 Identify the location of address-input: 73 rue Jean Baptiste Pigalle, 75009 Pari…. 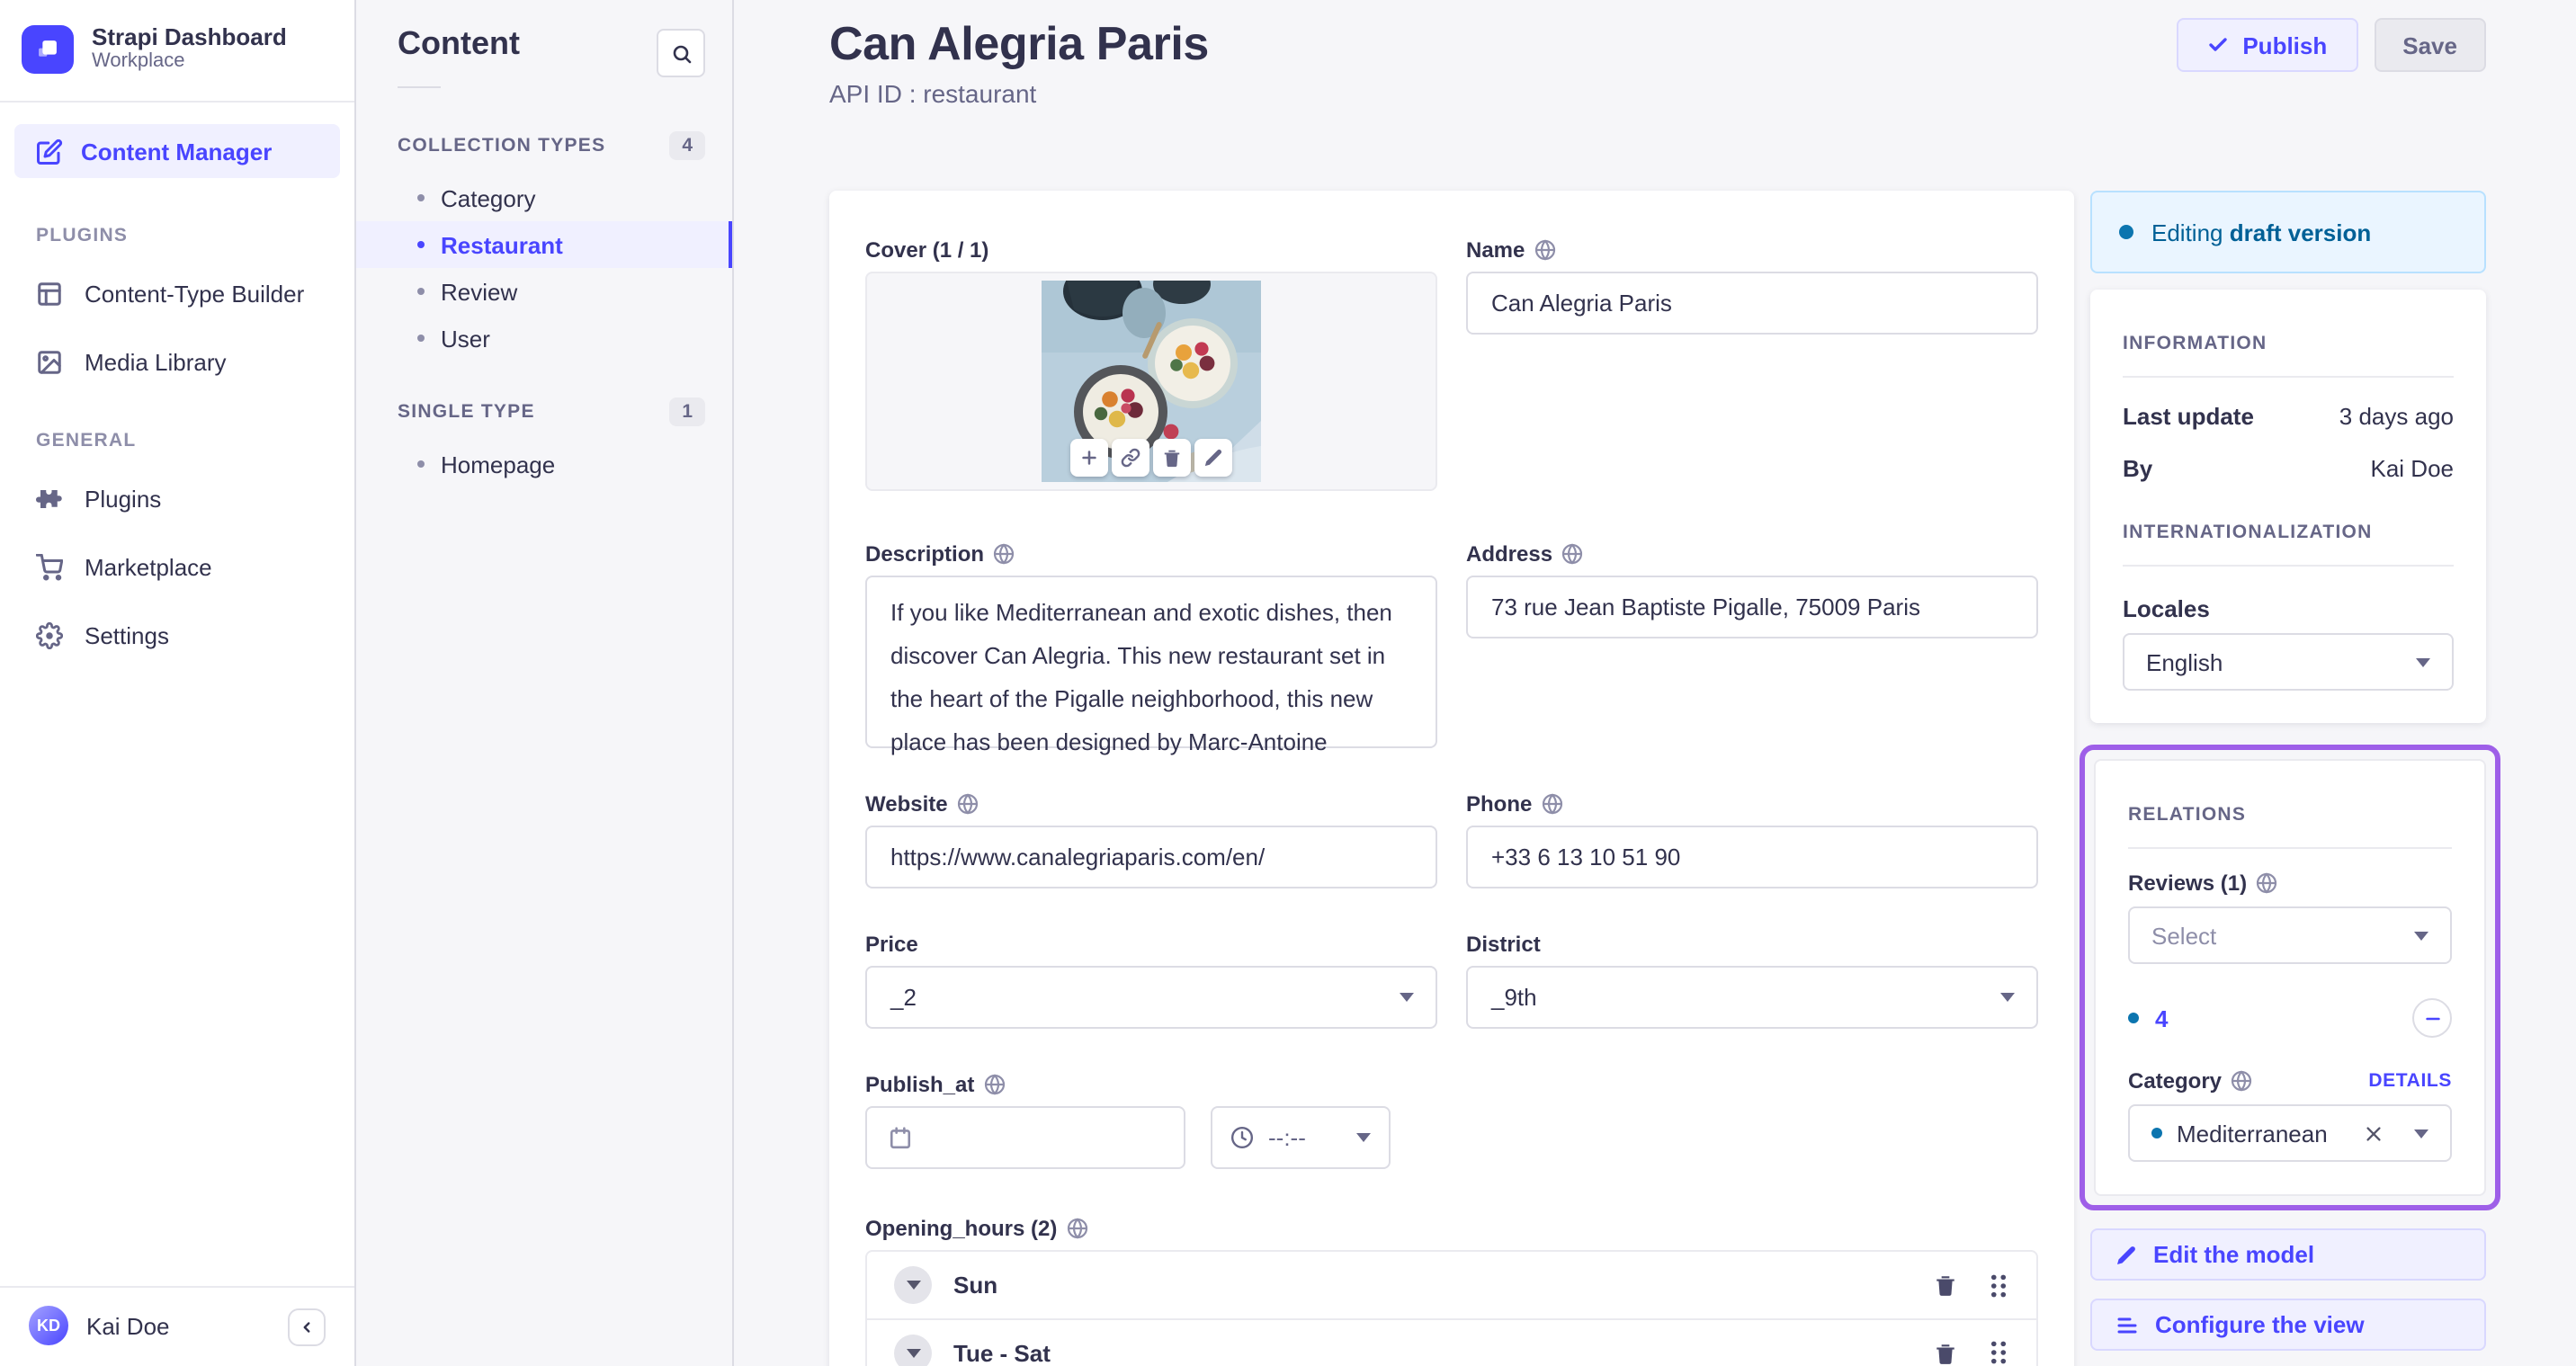
(1752, 607).